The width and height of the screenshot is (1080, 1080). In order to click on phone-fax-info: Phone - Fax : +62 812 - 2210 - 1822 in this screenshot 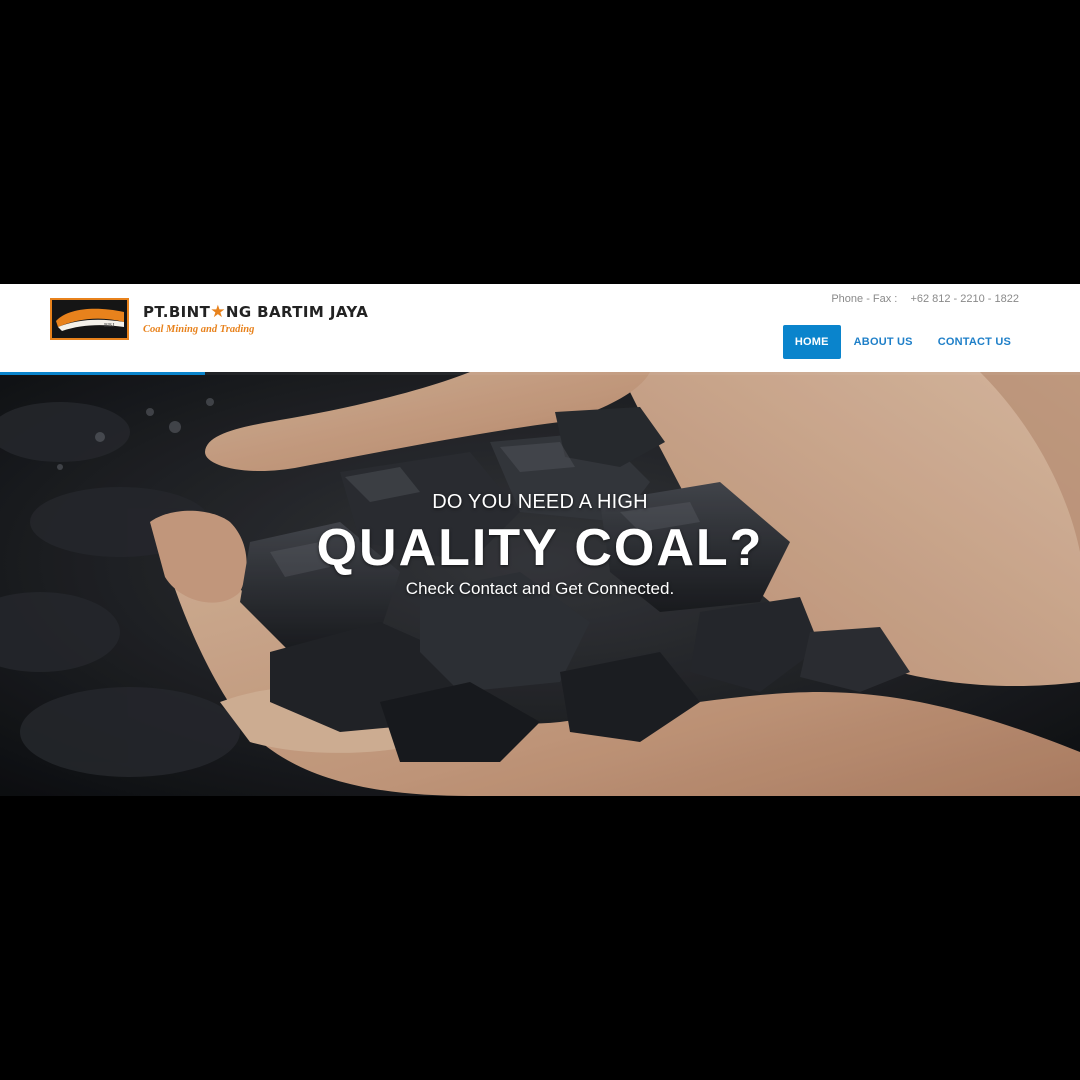, I will do `click(925, 299)`.